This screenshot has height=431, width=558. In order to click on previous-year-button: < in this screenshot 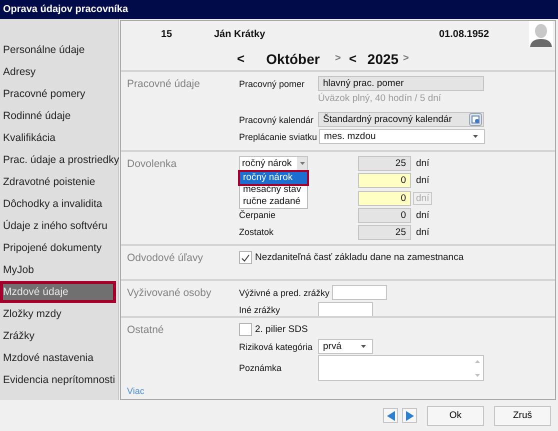, I will do `click(356, 58)`.